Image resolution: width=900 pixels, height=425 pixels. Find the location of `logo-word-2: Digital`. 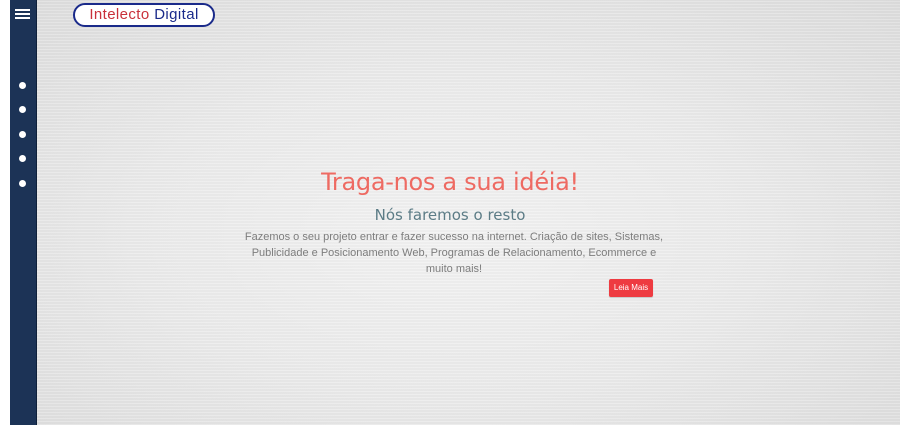

logo-word-2: Digital is located at coordinates (176, 14).